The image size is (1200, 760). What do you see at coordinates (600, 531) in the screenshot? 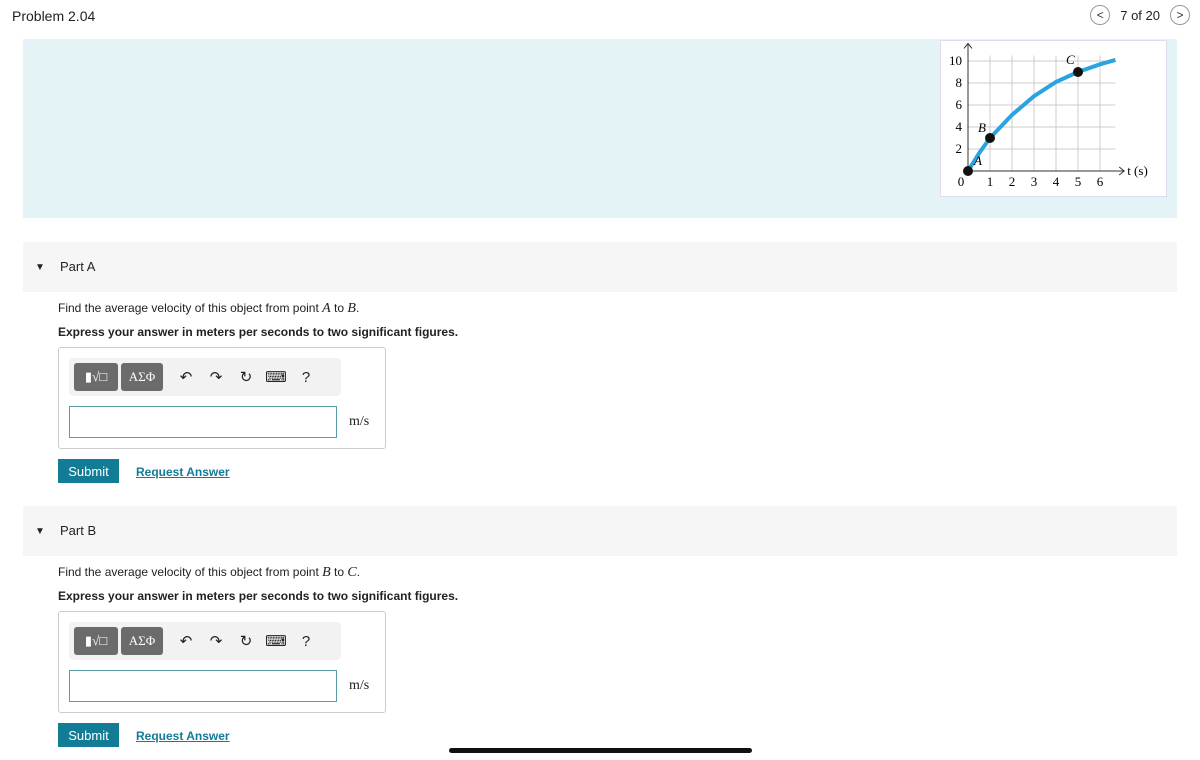
I see `part-b-header: ▼ Part B` at bounding box center [600, 531].